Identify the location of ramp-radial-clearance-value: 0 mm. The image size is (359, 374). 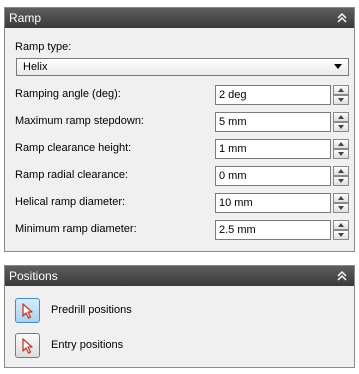
(233, 176).